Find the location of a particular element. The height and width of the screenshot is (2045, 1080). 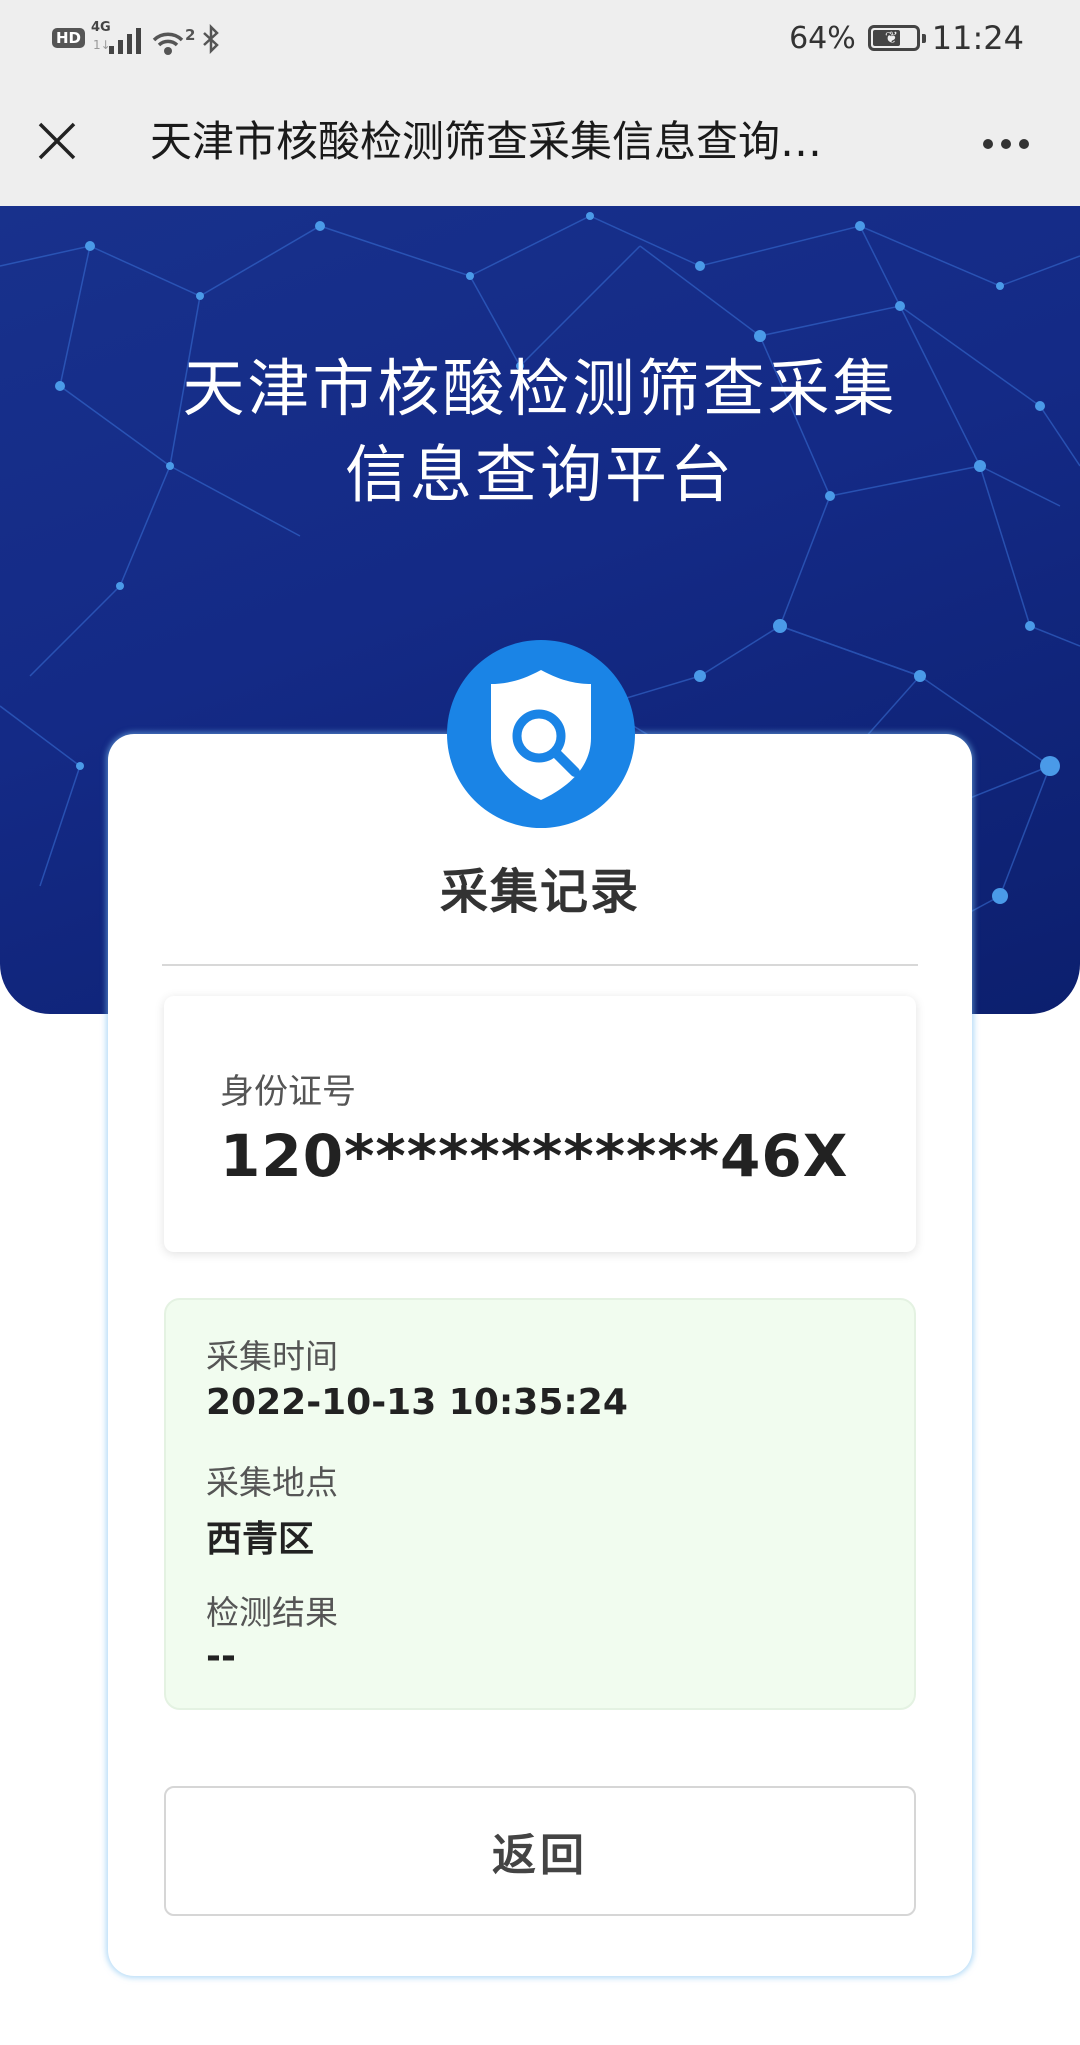

card-title: 采集记录 is located at coordinates (539, 892).